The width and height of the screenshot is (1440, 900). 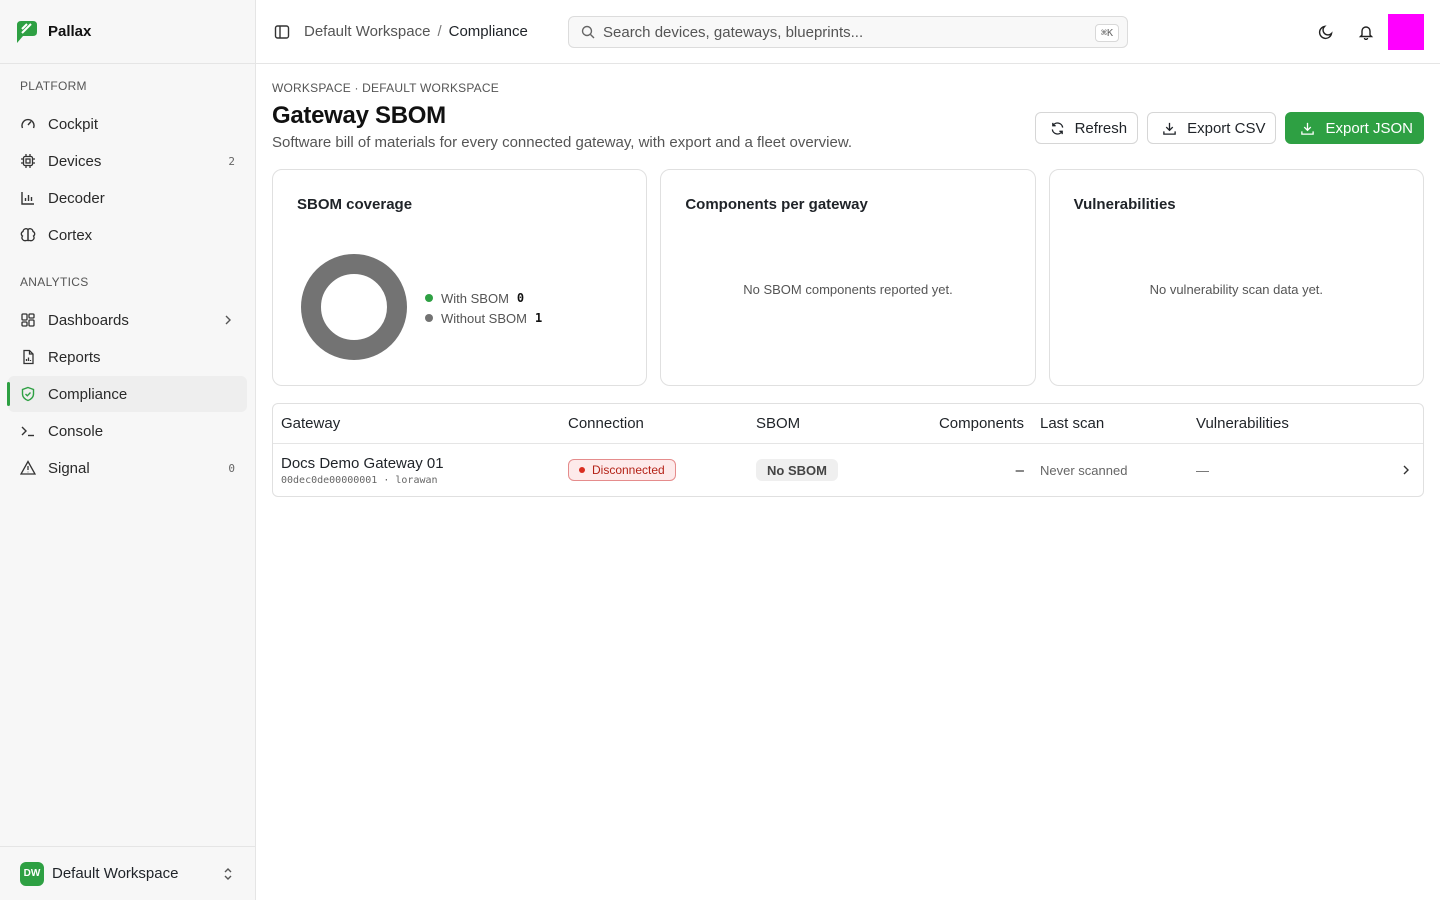 I want to click on column-header-vulnerabilities: Vulnerabilities, so click(x=1271, y=423).